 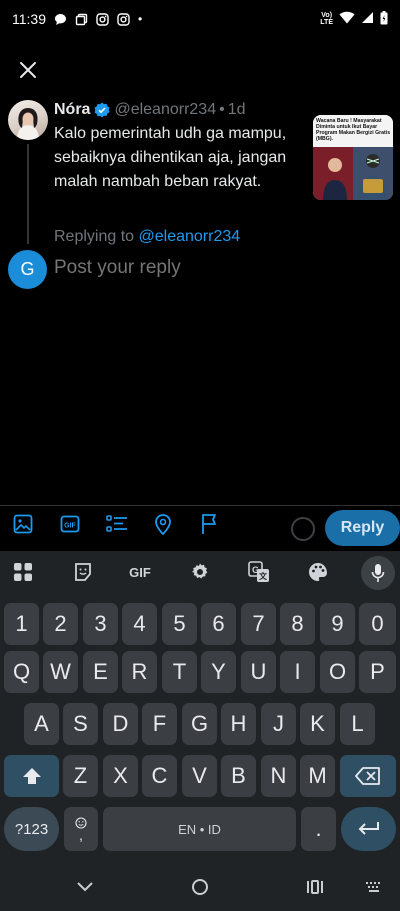 I want to click on gif-keyboard-button: GIF, so click(x=140, y=572).